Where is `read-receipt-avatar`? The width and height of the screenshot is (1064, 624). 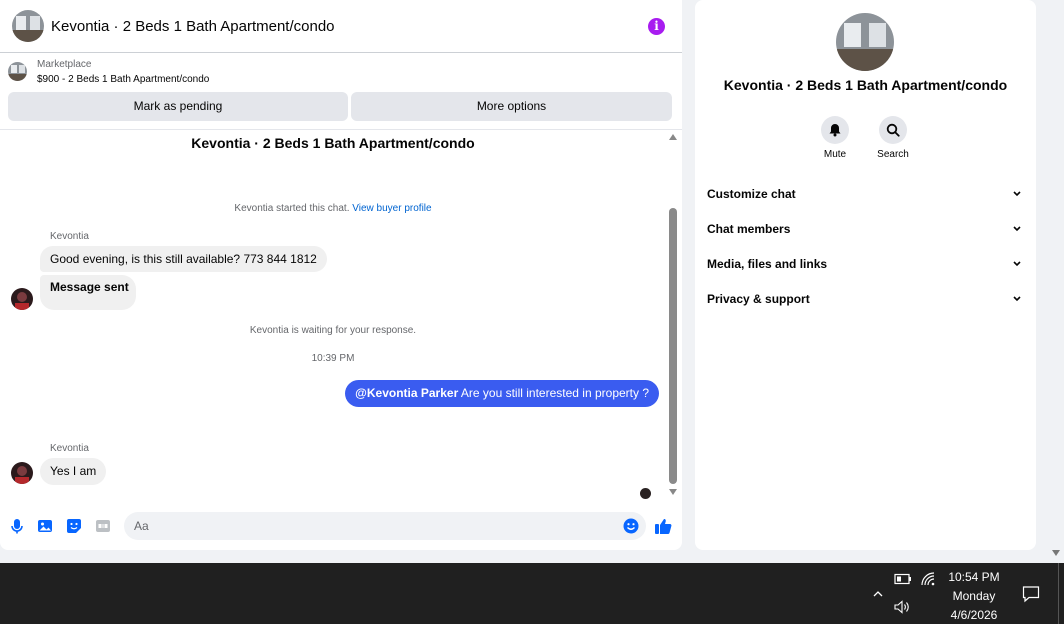
read-receipt-avatar is located at coordinates (645, 493).